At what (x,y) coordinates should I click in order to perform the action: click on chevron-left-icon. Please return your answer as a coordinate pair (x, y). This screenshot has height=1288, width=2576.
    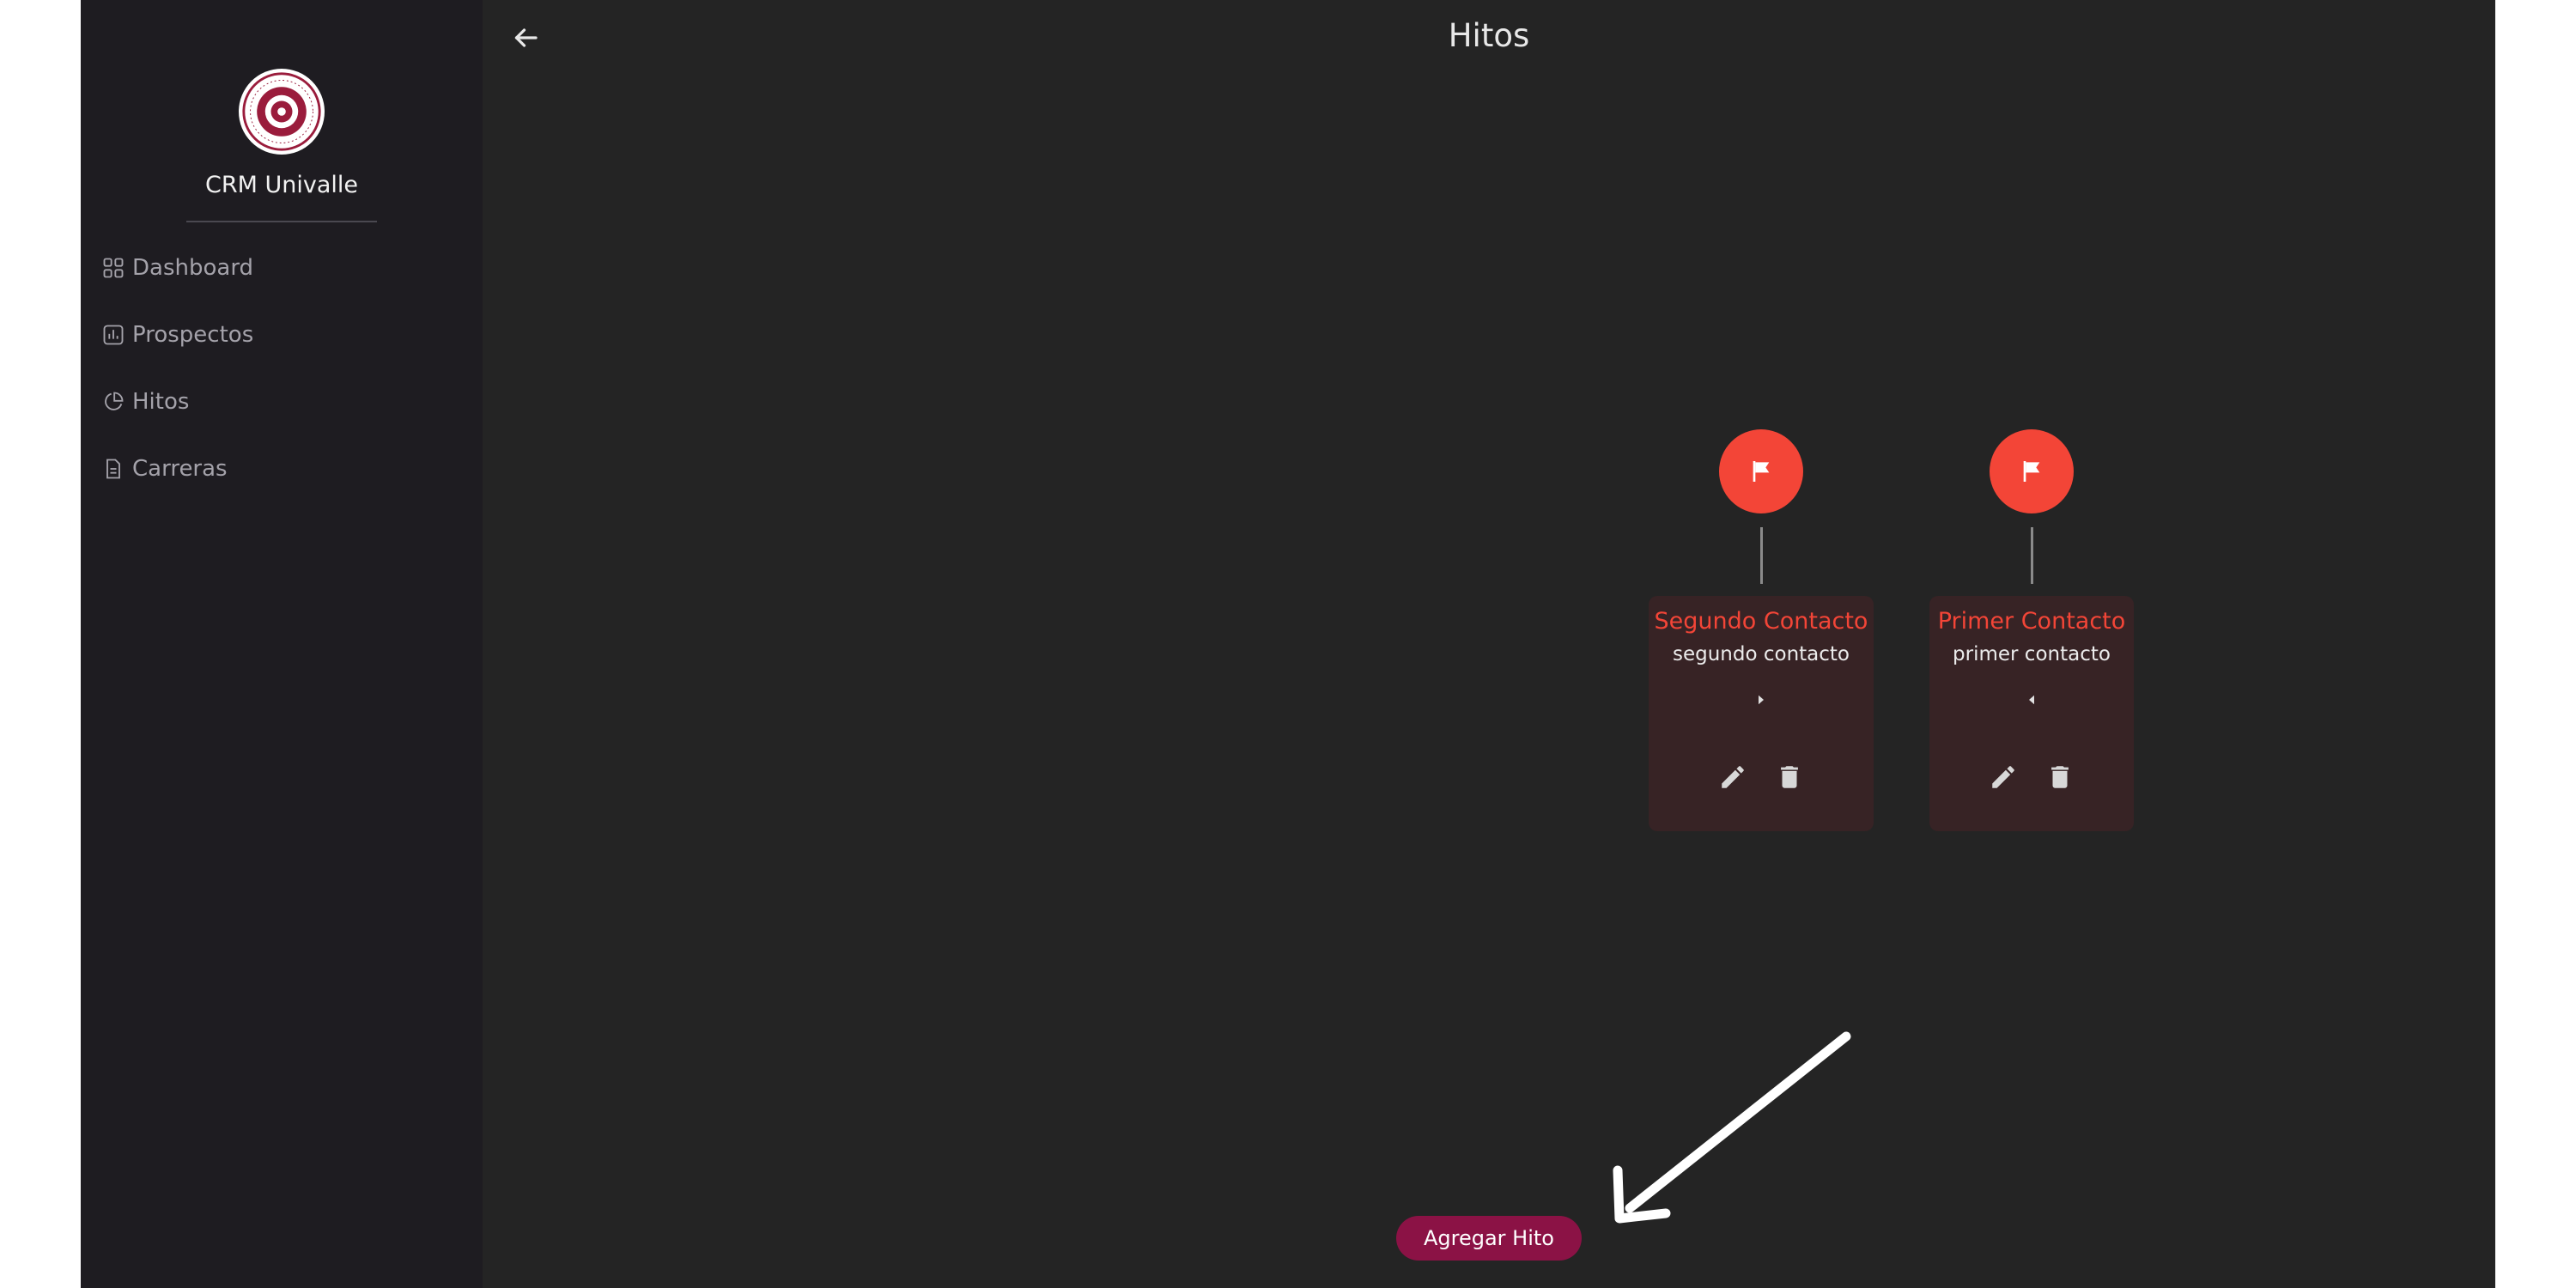
    Looking at the image, I should click on (2032, 700).